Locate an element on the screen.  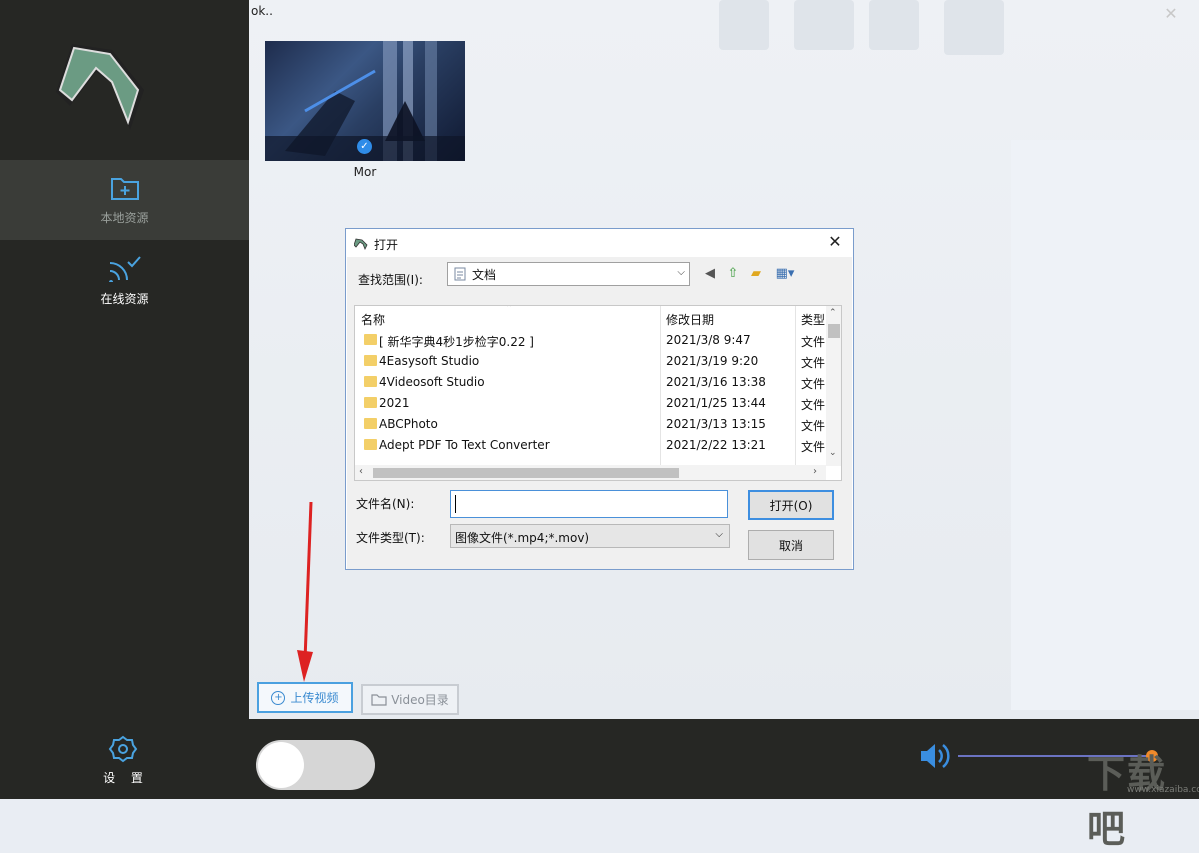
vertical-scrollbar: ⌃ ⌄ is located at coordinates (834, 386).